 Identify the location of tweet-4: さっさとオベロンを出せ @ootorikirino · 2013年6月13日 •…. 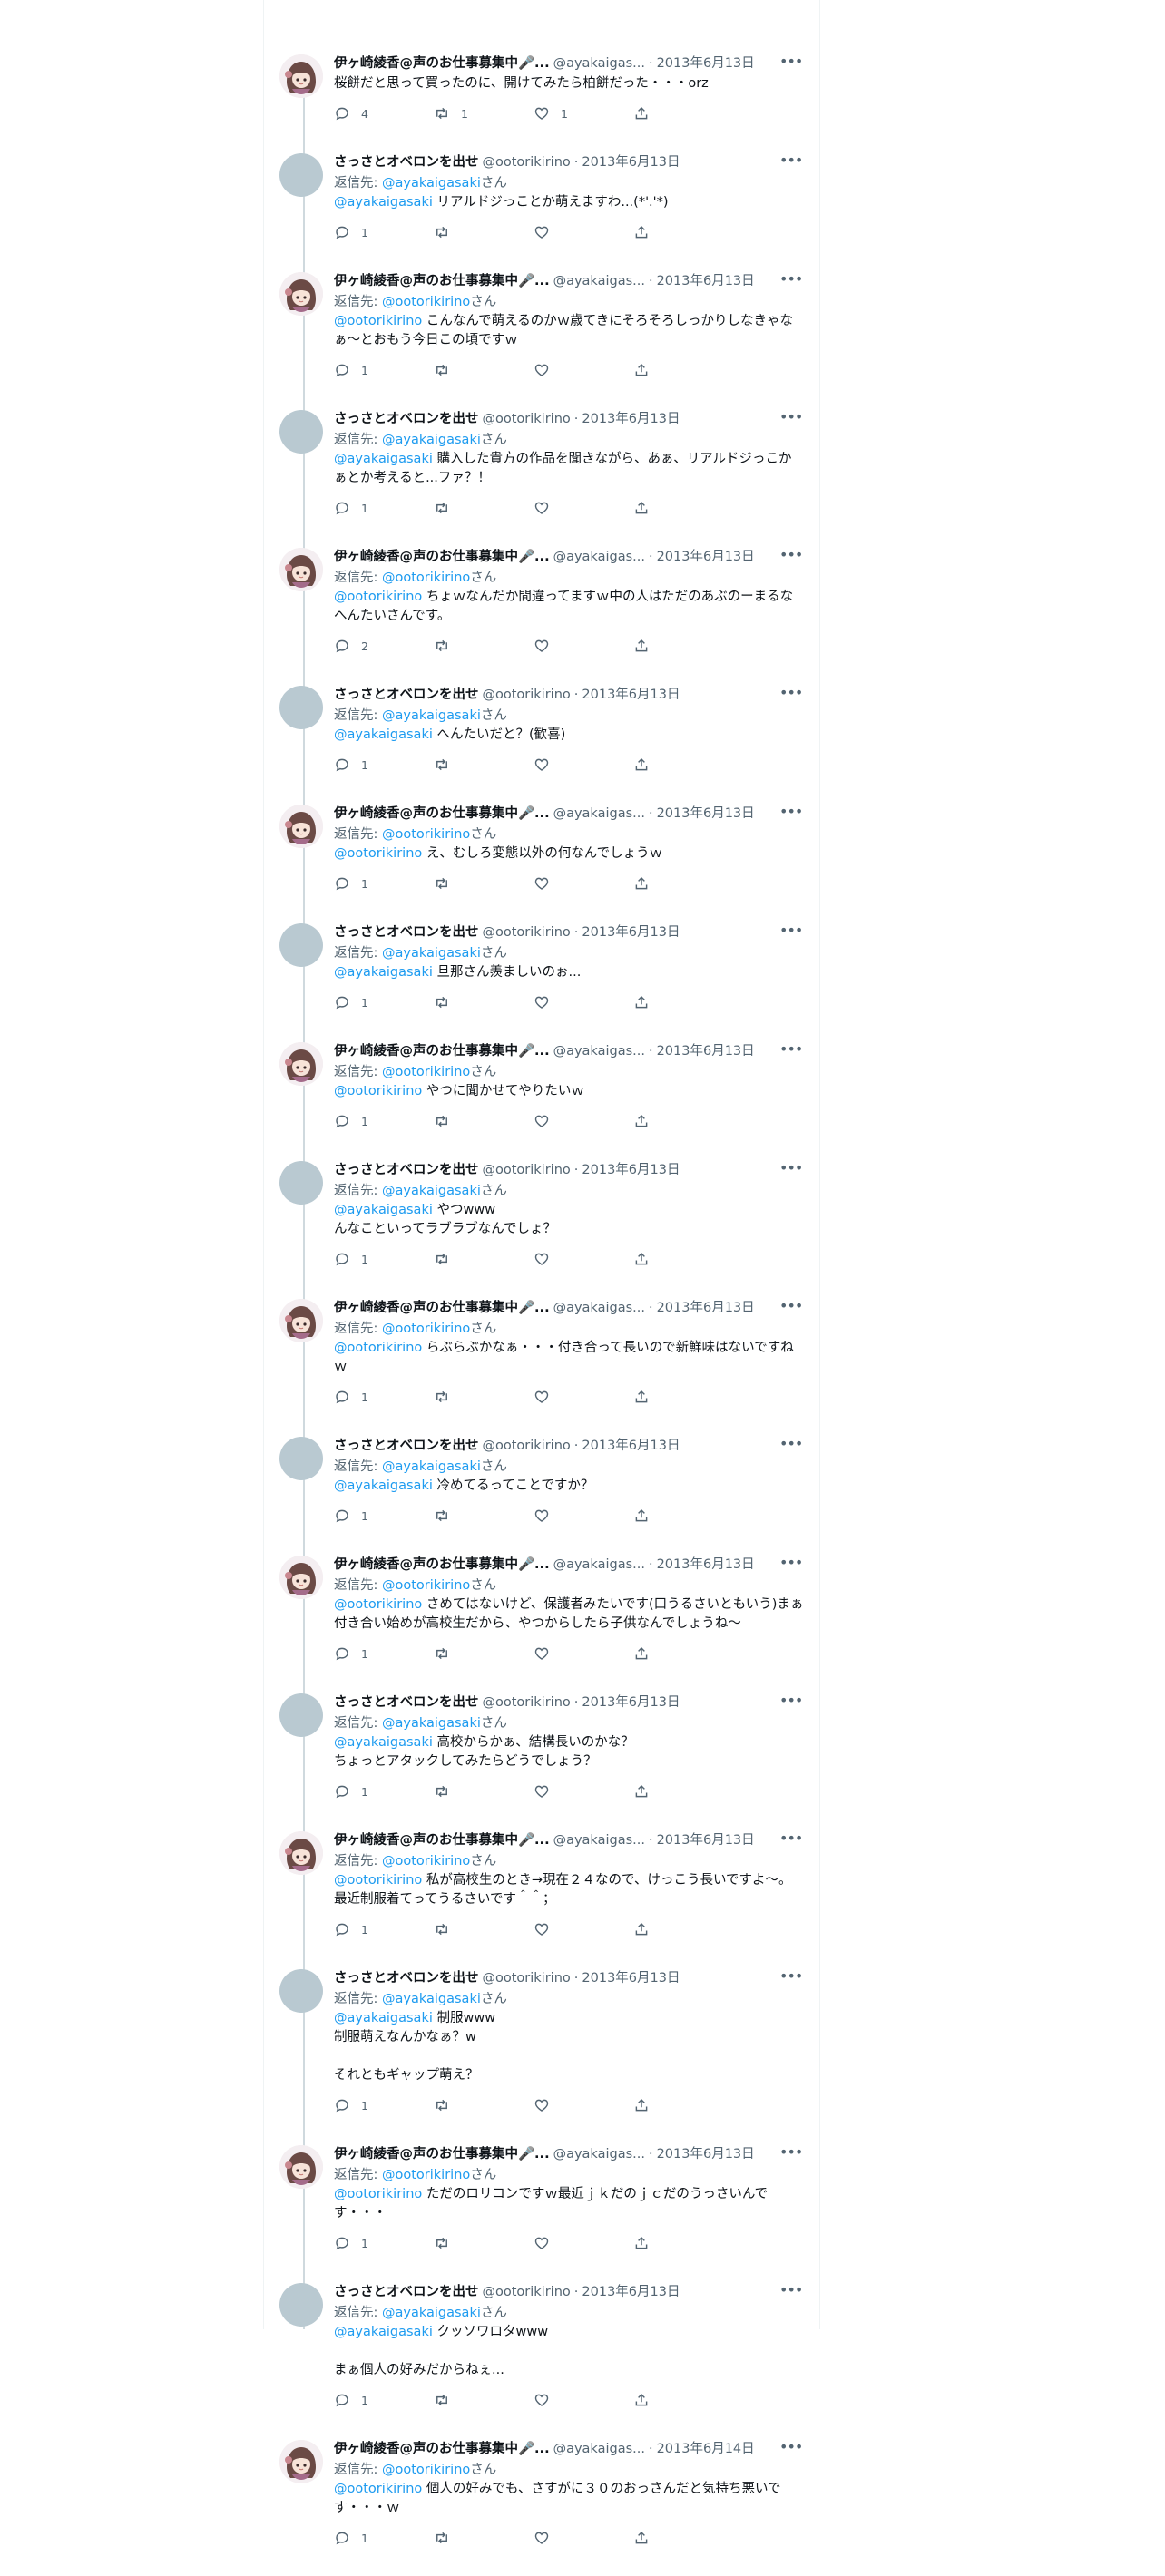
(541, 464).